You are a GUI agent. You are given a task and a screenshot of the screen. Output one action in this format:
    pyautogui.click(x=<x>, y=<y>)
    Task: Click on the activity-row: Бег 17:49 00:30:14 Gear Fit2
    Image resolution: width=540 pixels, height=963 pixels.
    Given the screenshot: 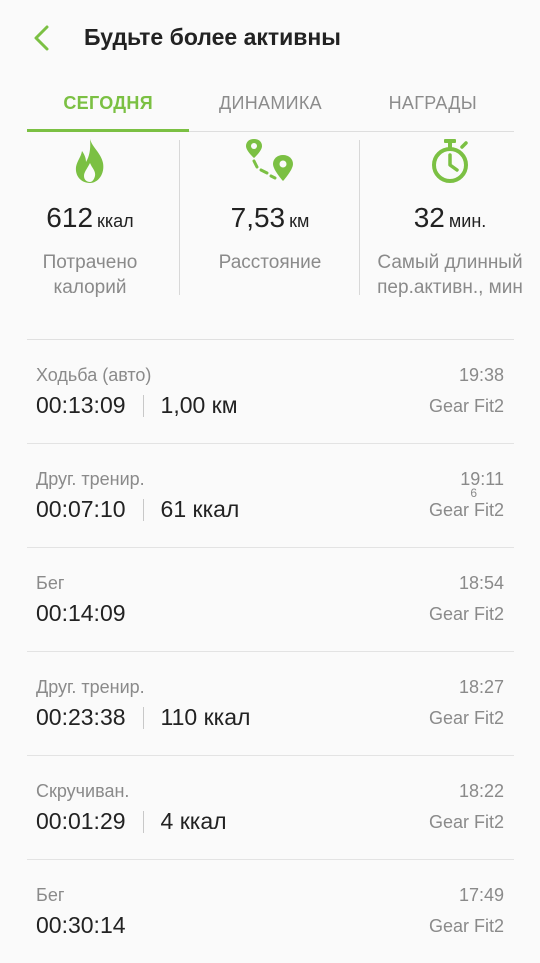 What is the action you would take?
    pyautogui.click(x=270, y=911)
    